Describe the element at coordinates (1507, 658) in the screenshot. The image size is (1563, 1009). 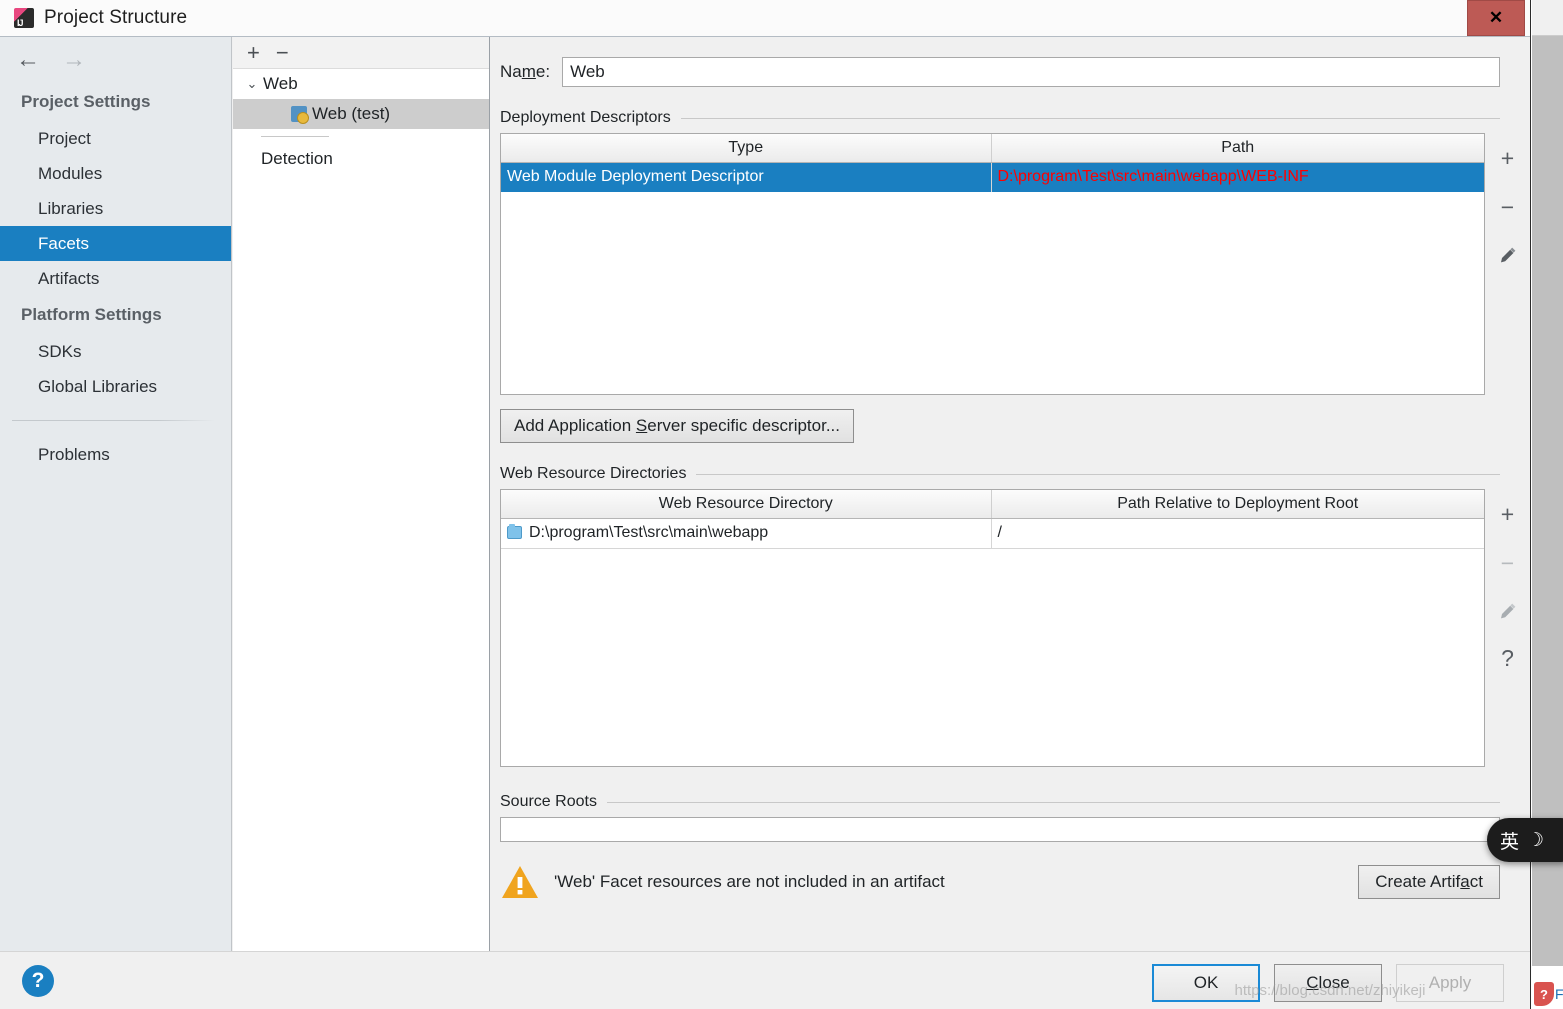
I see `help-resource-dir-button: ?` at that location.